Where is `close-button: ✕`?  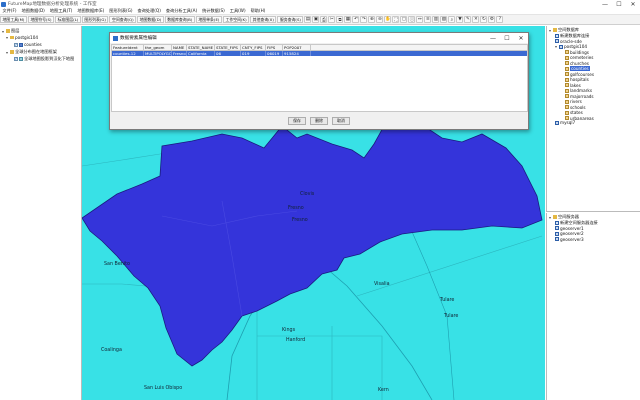 close-button: ✕ is located at coordinates (633, 4).